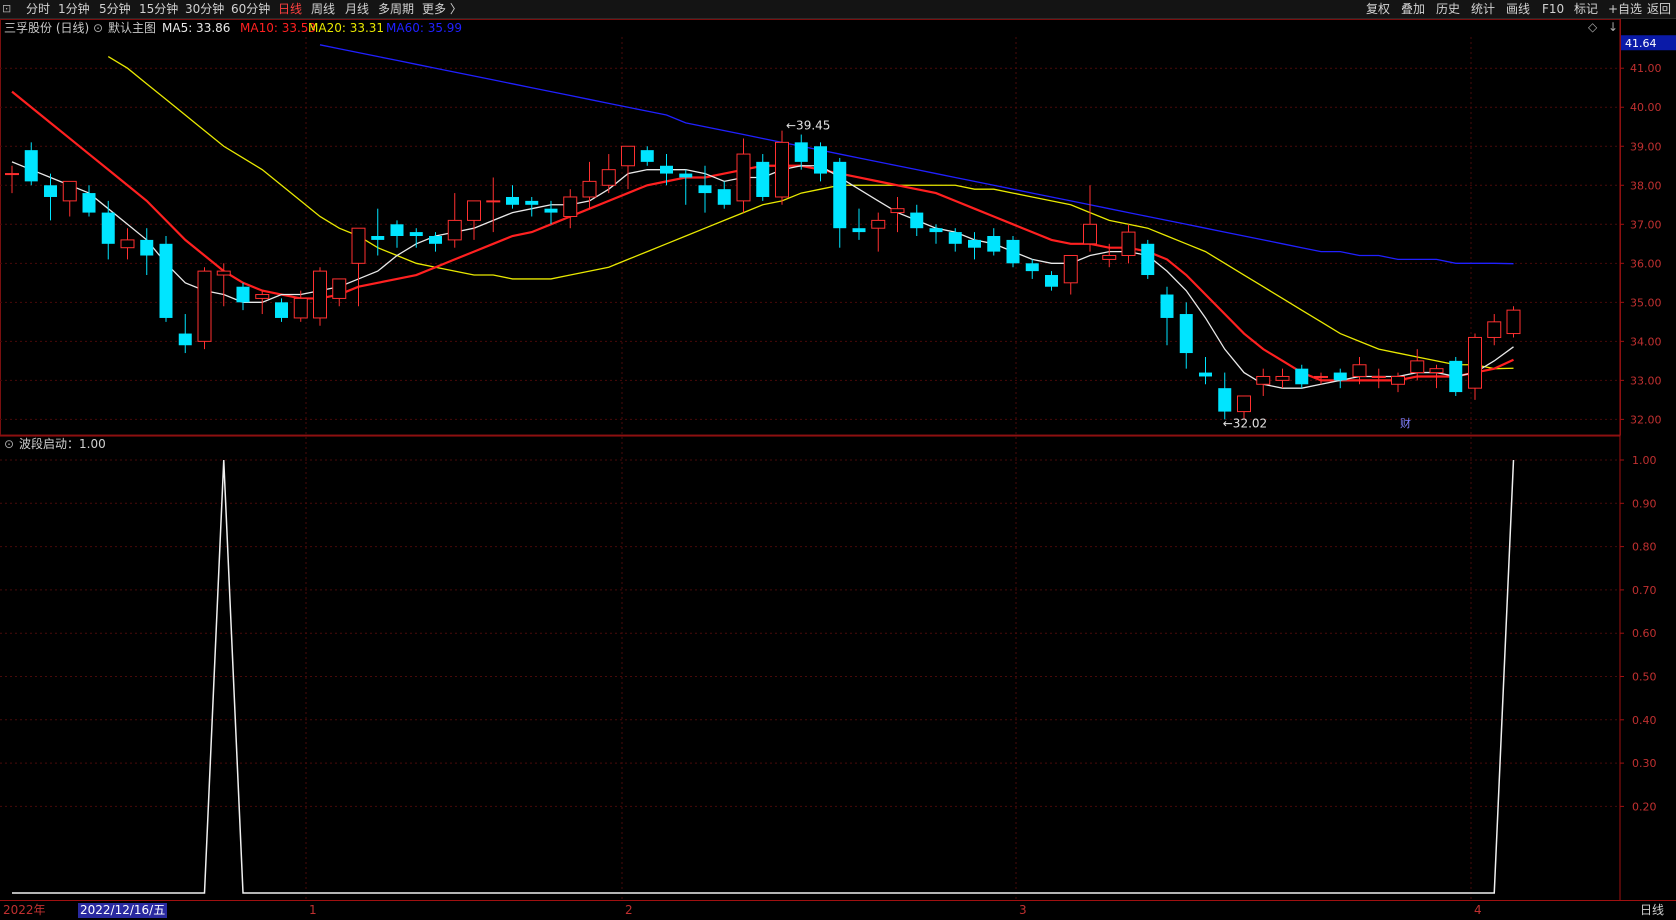 The image size is (1676, 920). I want to click on tab-monthly: 月线, so click(357, 9).